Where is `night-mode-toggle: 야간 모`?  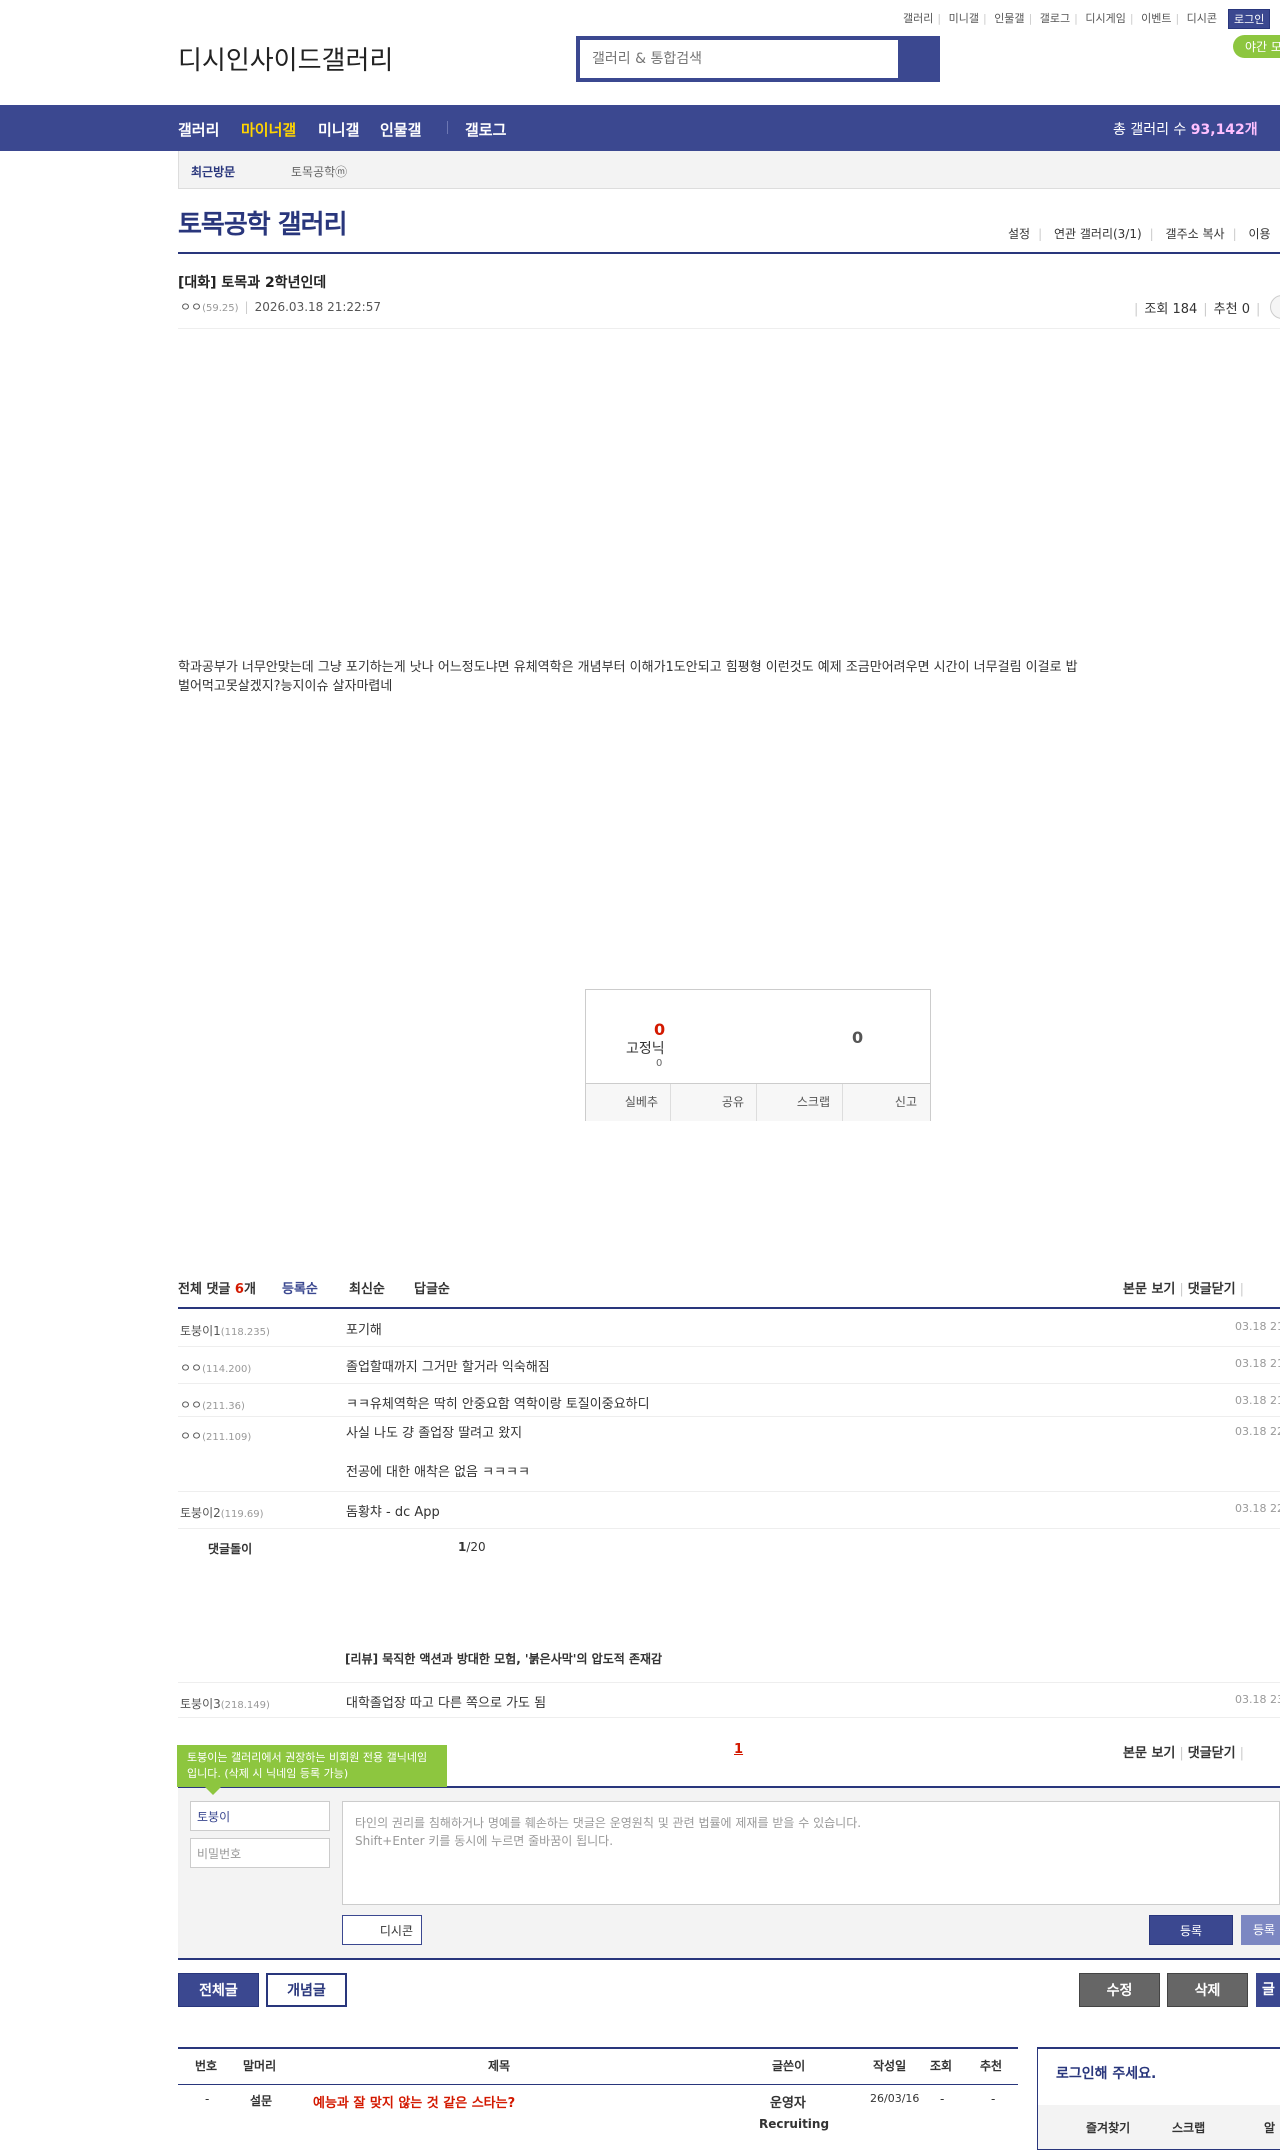 night-mode-toggle: 야간 모 is located at coordinates (1256, 46).